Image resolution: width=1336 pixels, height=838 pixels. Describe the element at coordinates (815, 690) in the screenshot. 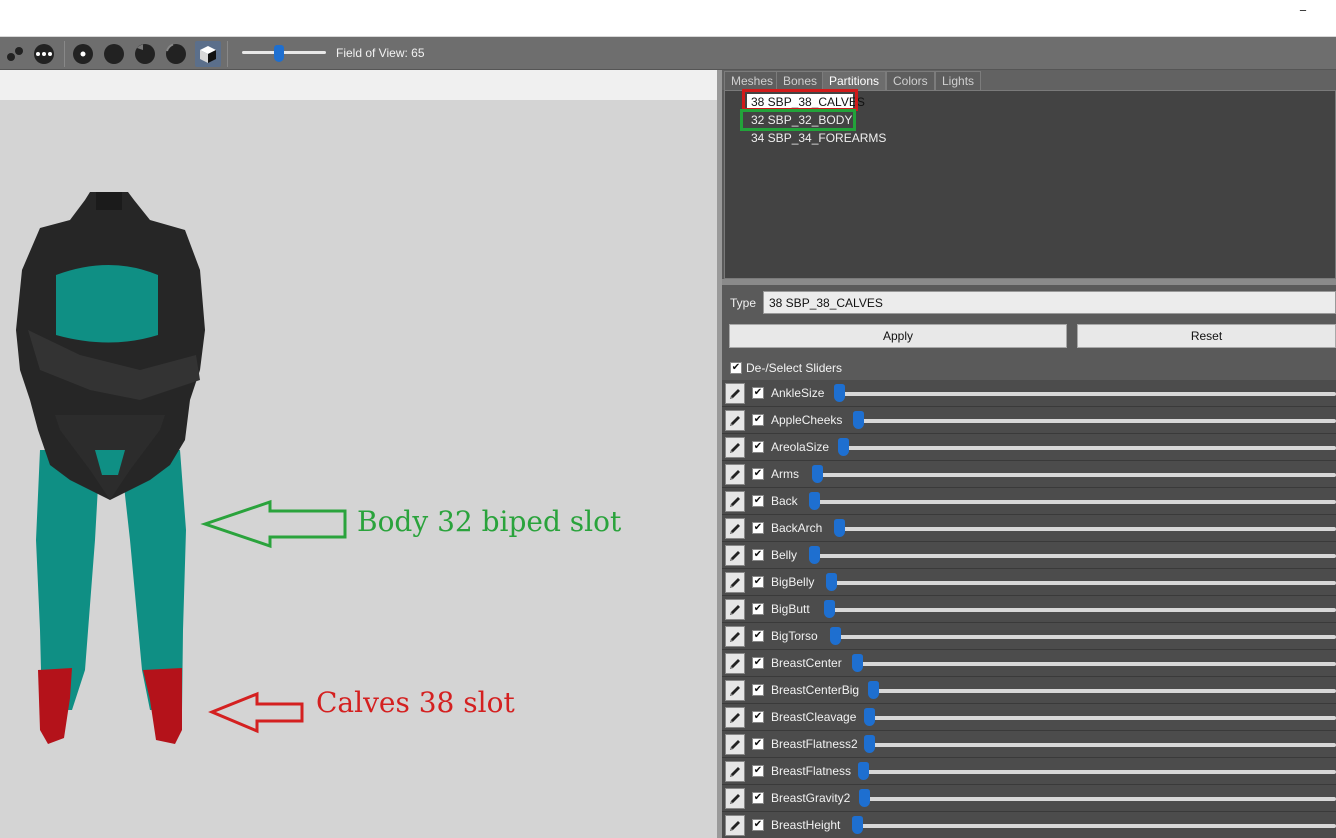

I see `slider-name: BreastCenterBig` at that location.